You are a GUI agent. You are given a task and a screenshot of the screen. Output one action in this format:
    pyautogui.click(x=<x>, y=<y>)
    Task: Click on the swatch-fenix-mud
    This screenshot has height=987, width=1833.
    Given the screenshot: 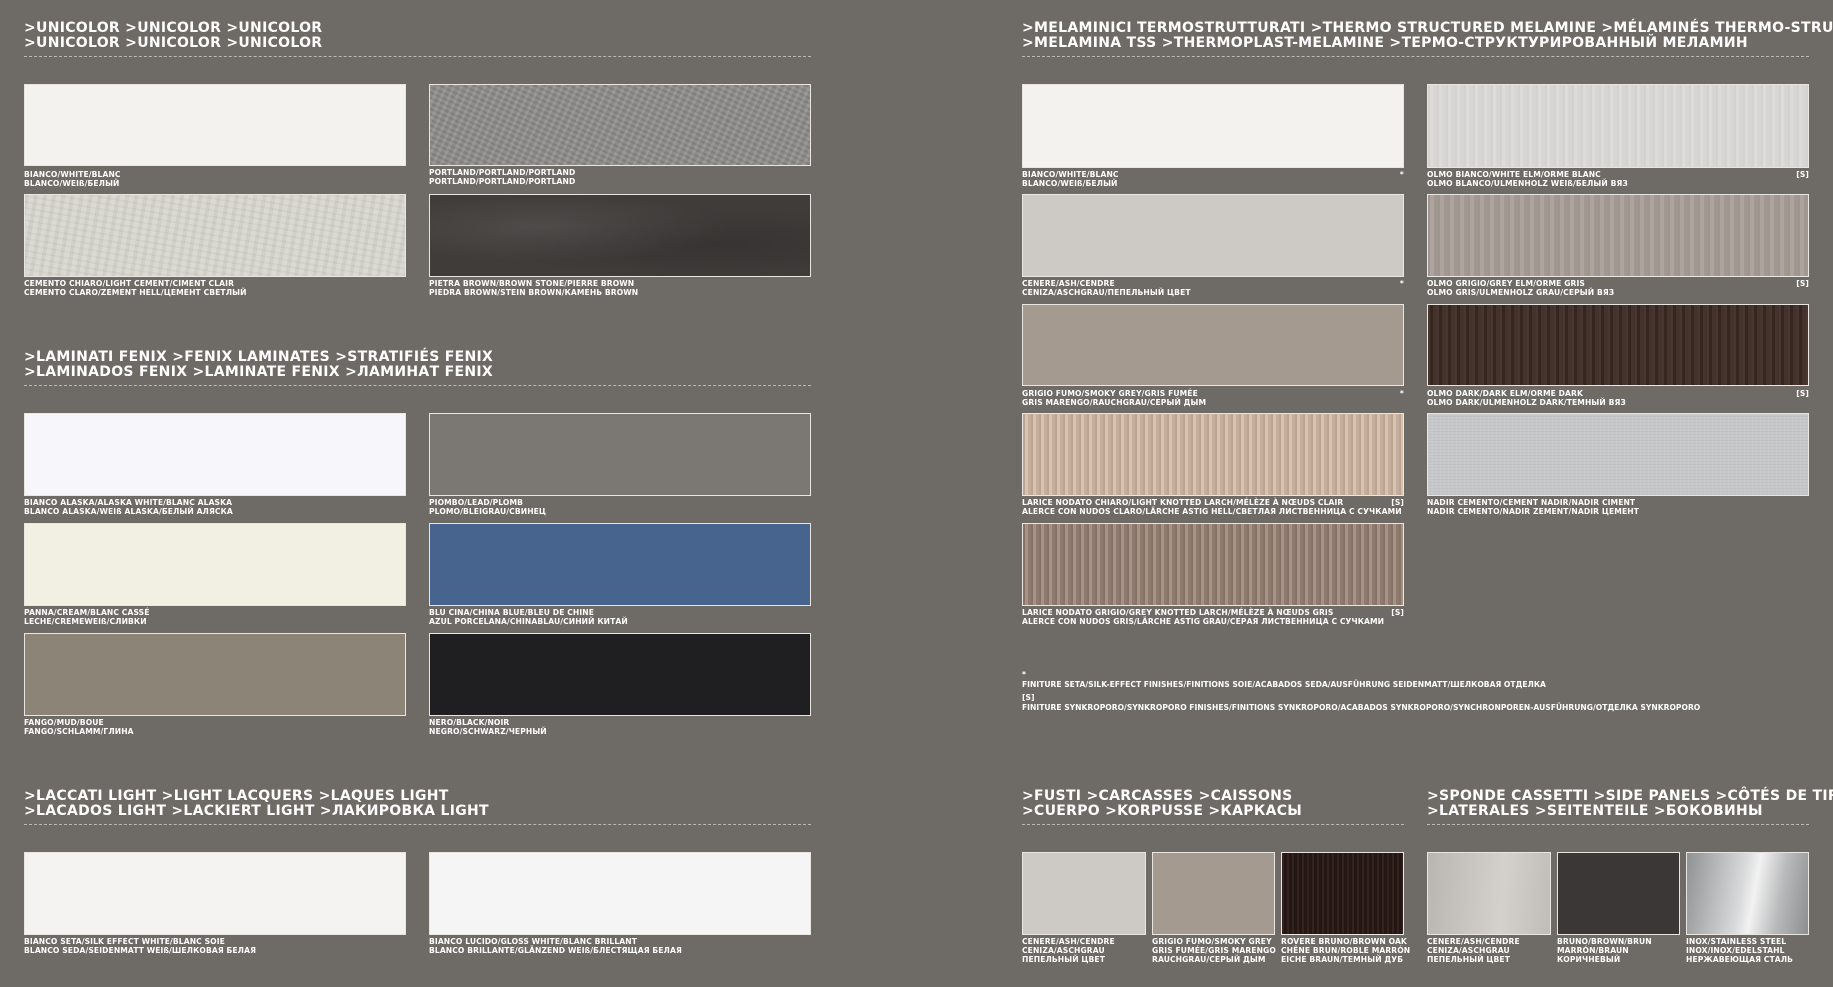 What is the action you would take?
    pyautogui.click(x=215, y=674)
    